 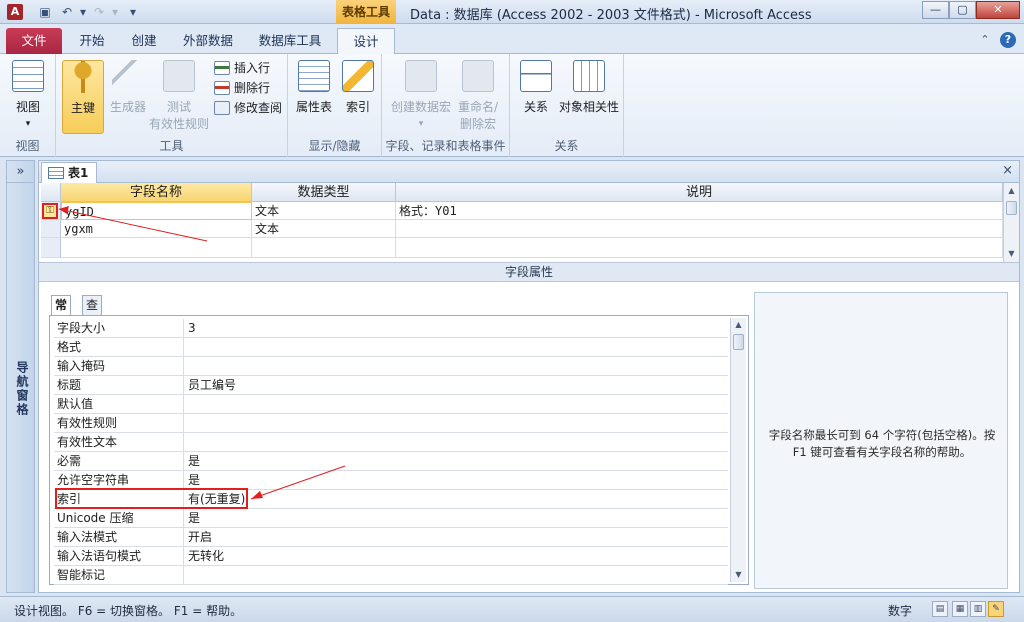 What do you see at coordinates (536, 87) in the screenshot?
I see `relationships-button: 关系` at bounding box center [536, 87].